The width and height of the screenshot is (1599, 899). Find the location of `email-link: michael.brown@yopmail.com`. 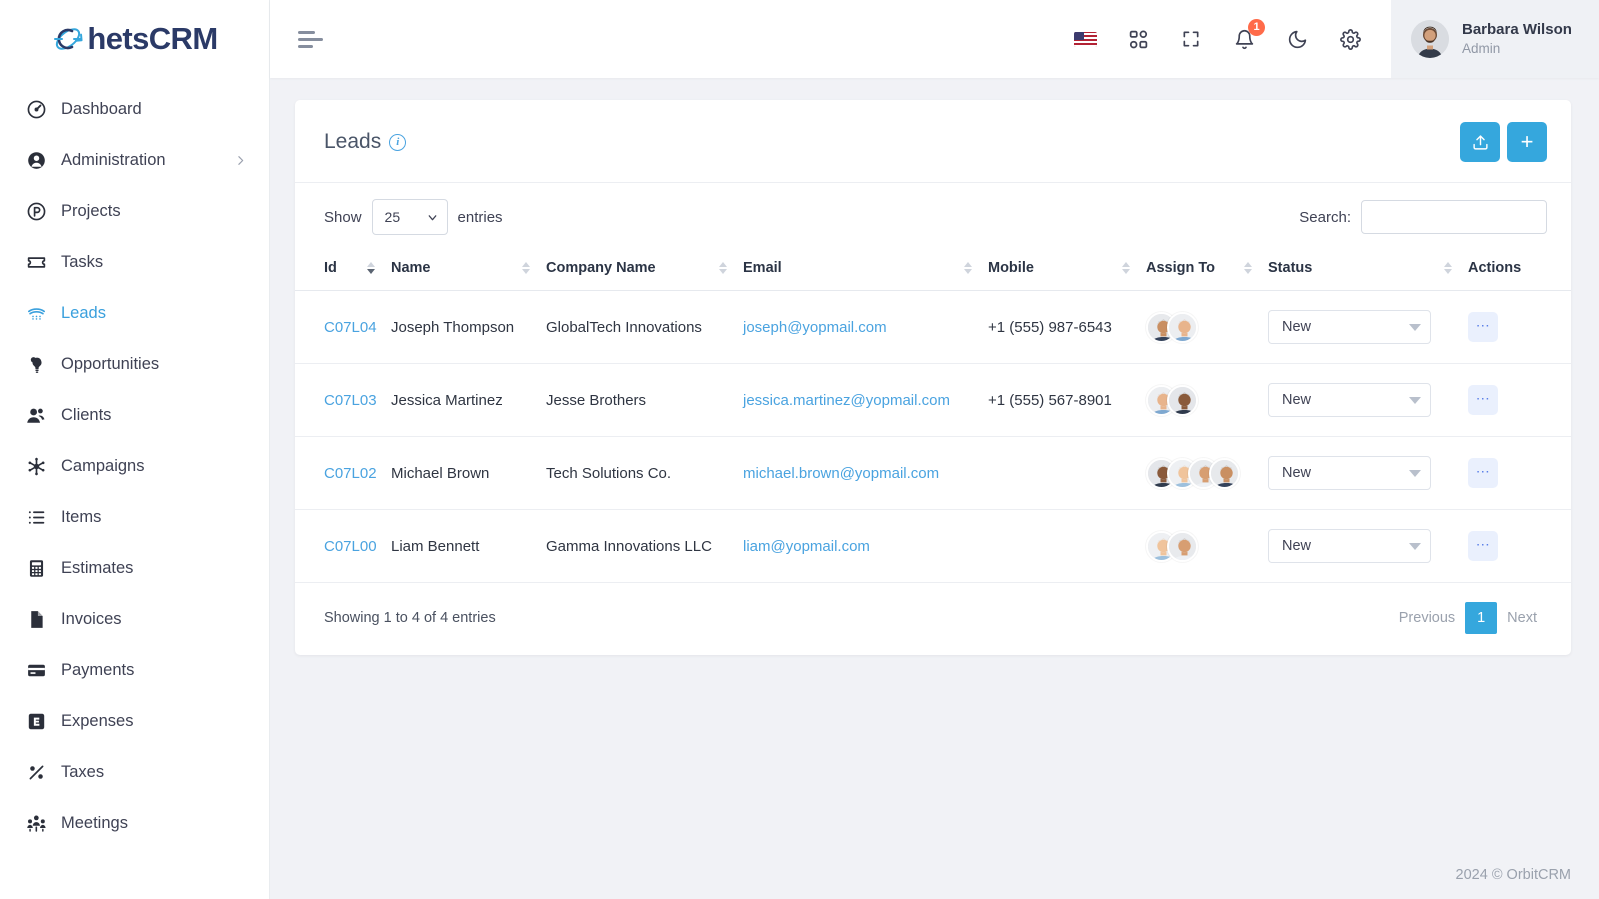

email-link: michael.brown@yopmail.com is located at coordinates (841, 473).